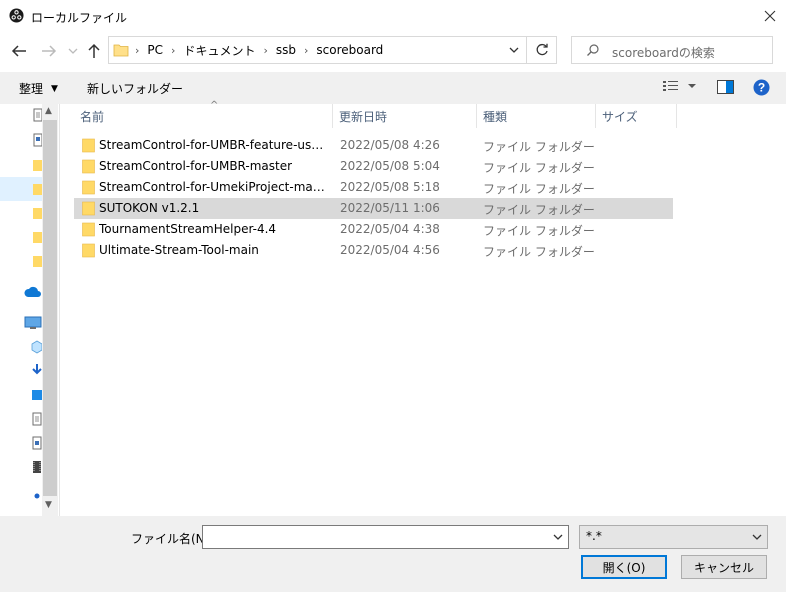  I want to click on nav-scrollbar: ▲ ▼, so click(50, 310).